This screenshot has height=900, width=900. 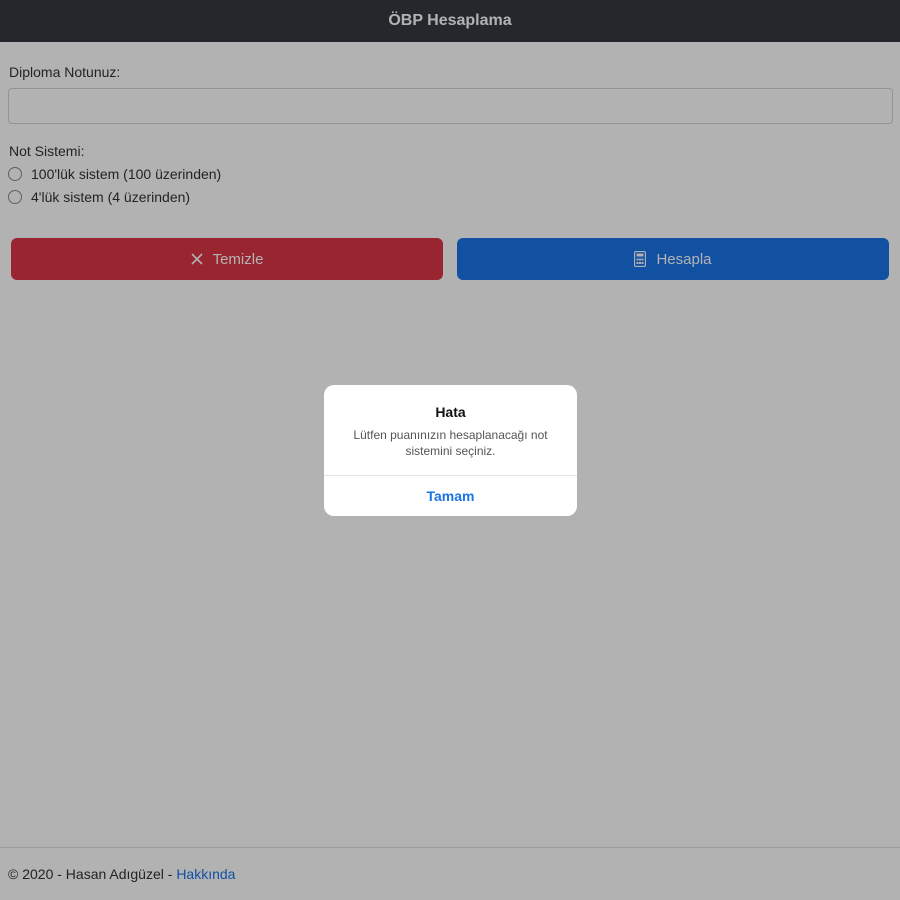 What do you see at coordinates (450, 412) in the screenshot?
I see `dialog-title: Hata` at bounding box center [450, 412].